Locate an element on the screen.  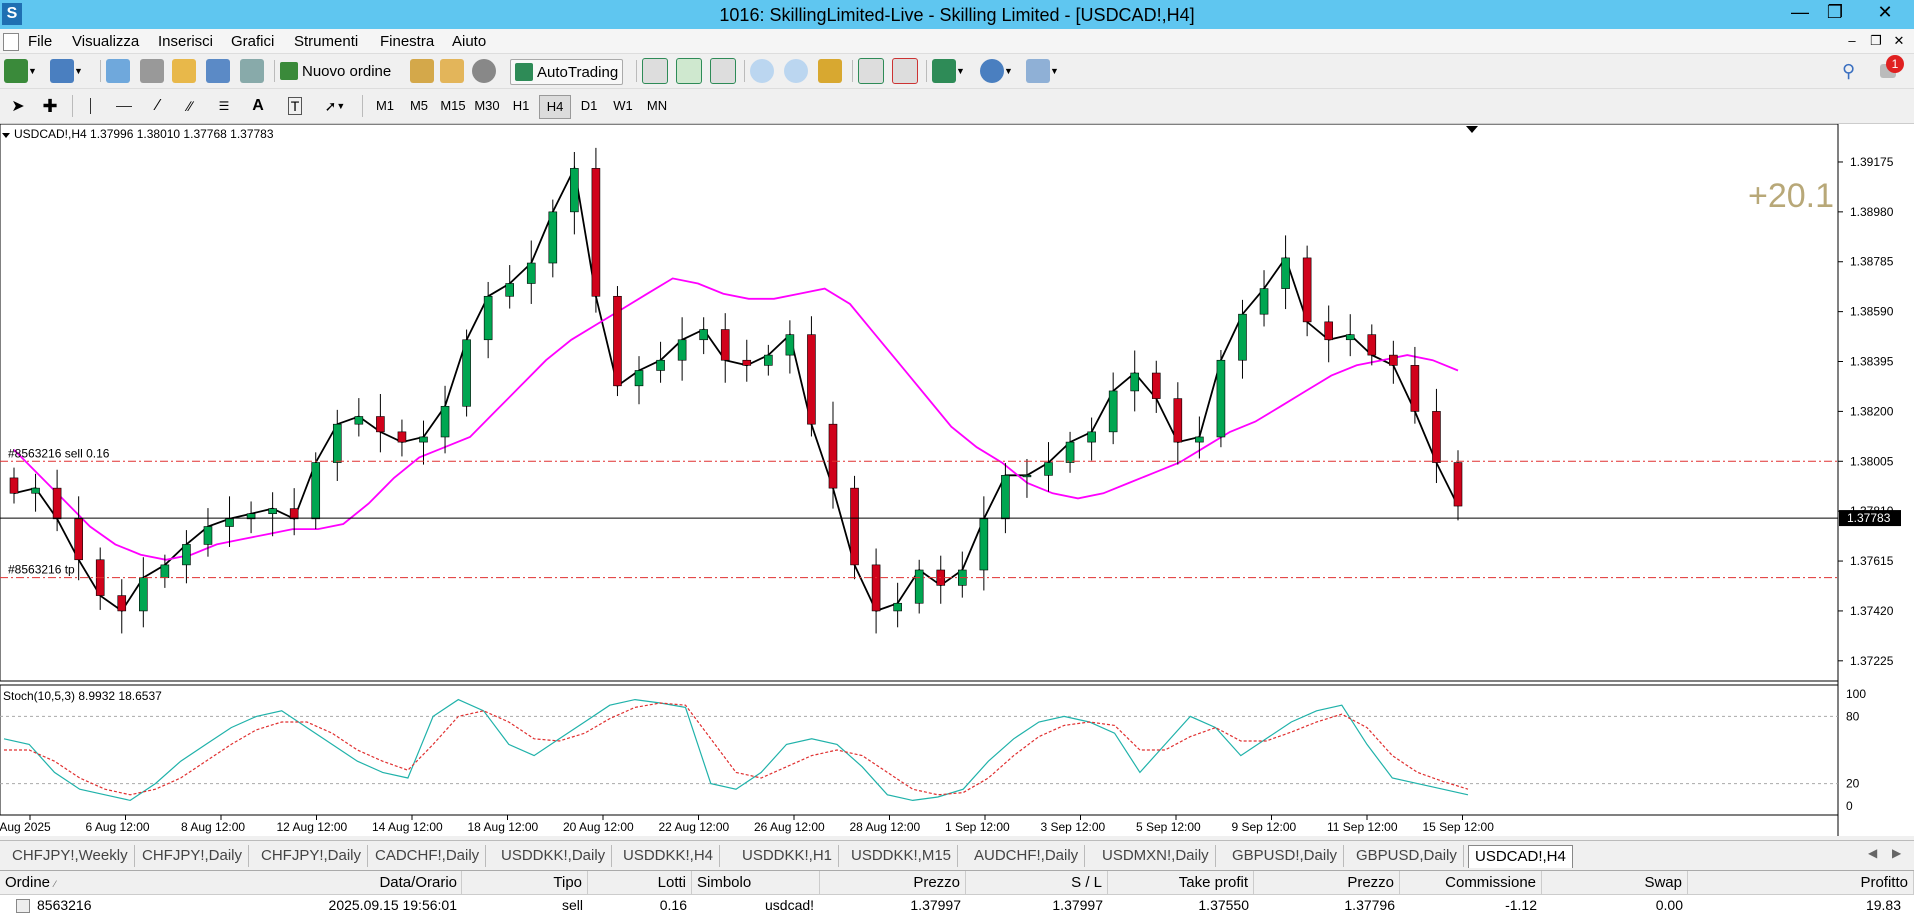
col-header-profitto: Profitto is located at coordinates (1801, 883).